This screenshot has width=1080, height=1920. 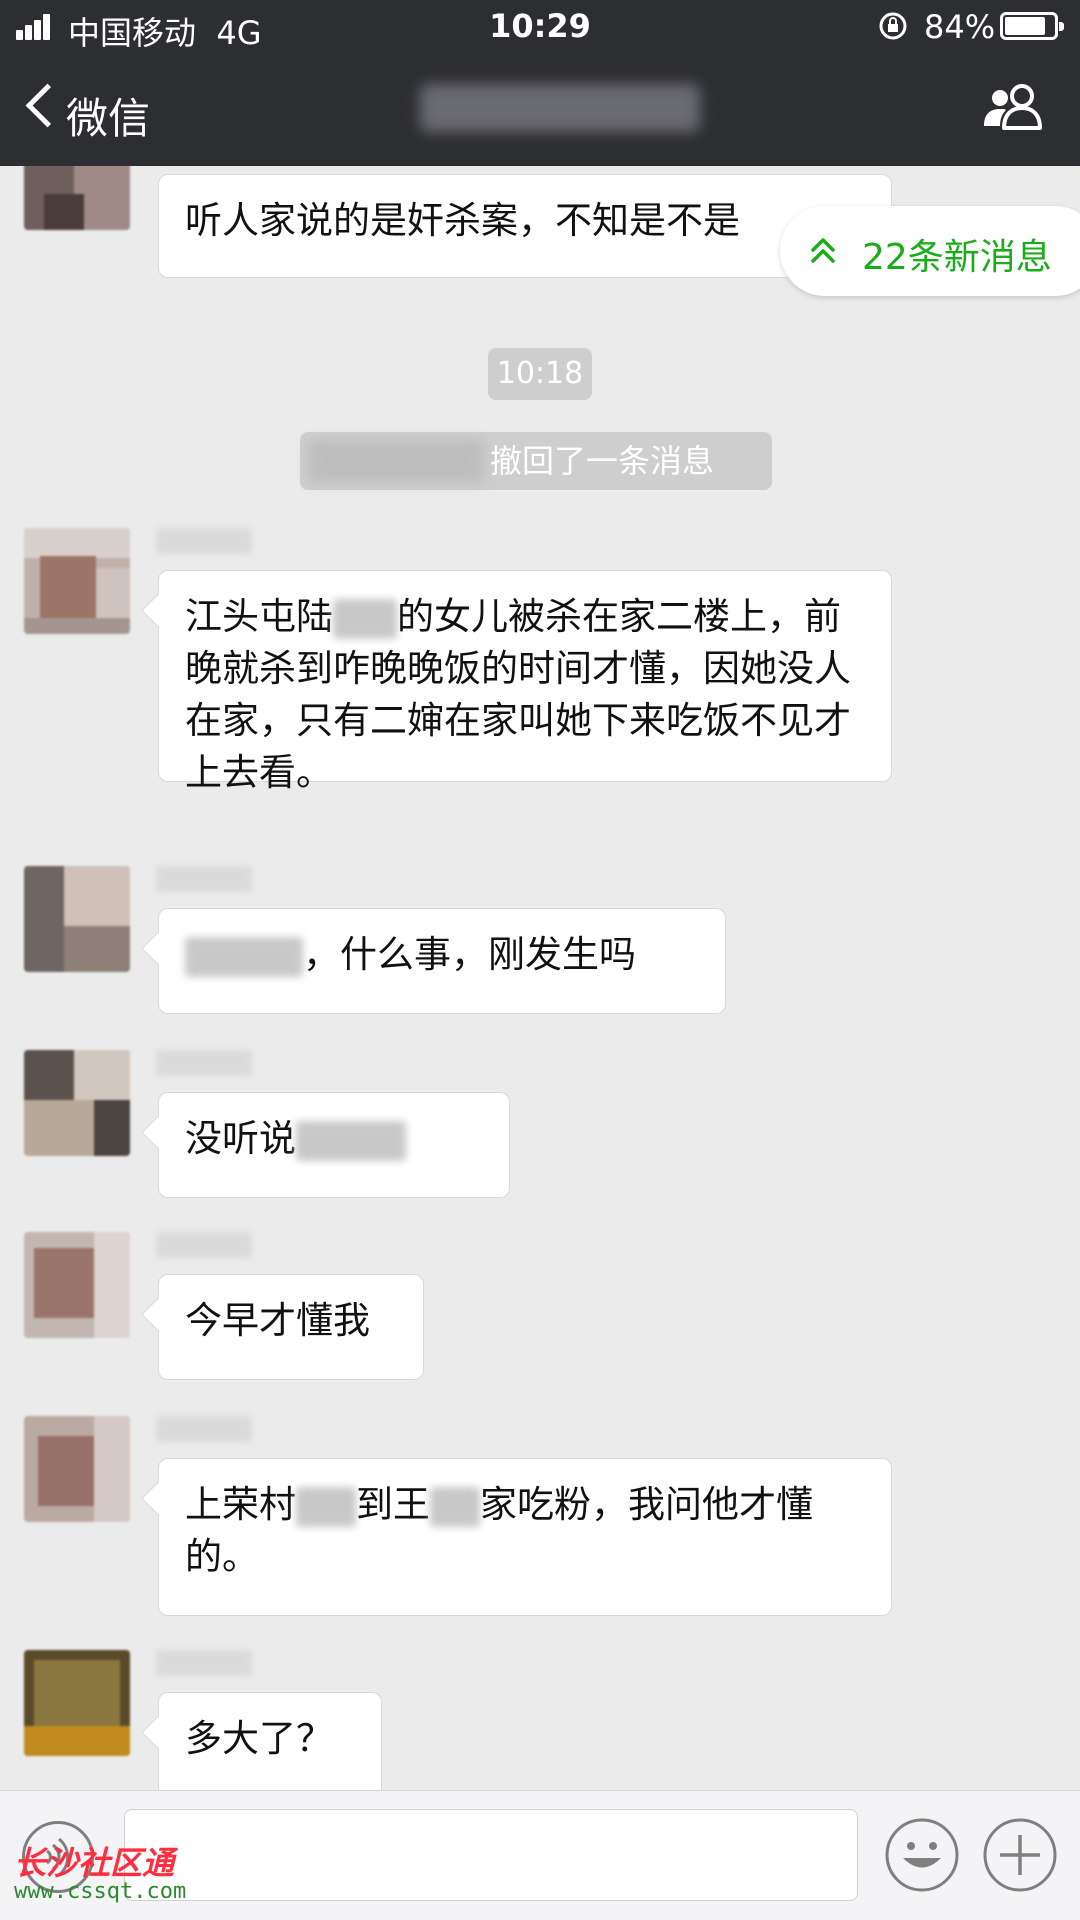 What do you see at coordinates (1020, 1855) in the screenshot?
I see `plus-icon` at bounding box center [1020, 1855].